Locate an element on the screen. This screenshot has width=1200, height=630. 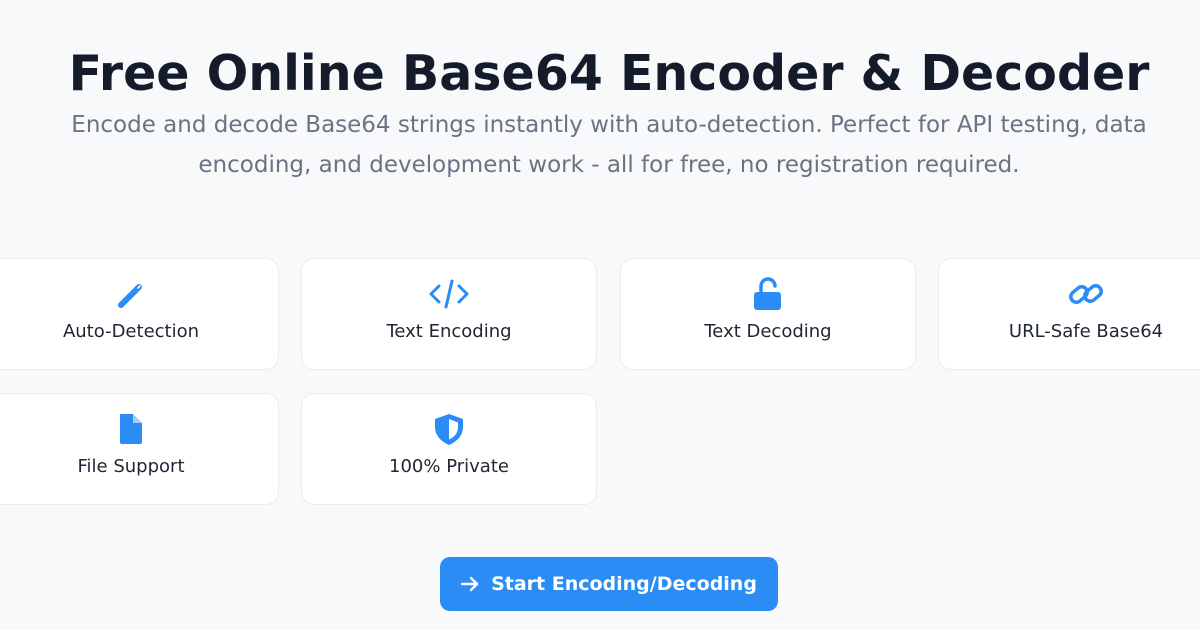
shield-icon is located at coordinates (449, 429).